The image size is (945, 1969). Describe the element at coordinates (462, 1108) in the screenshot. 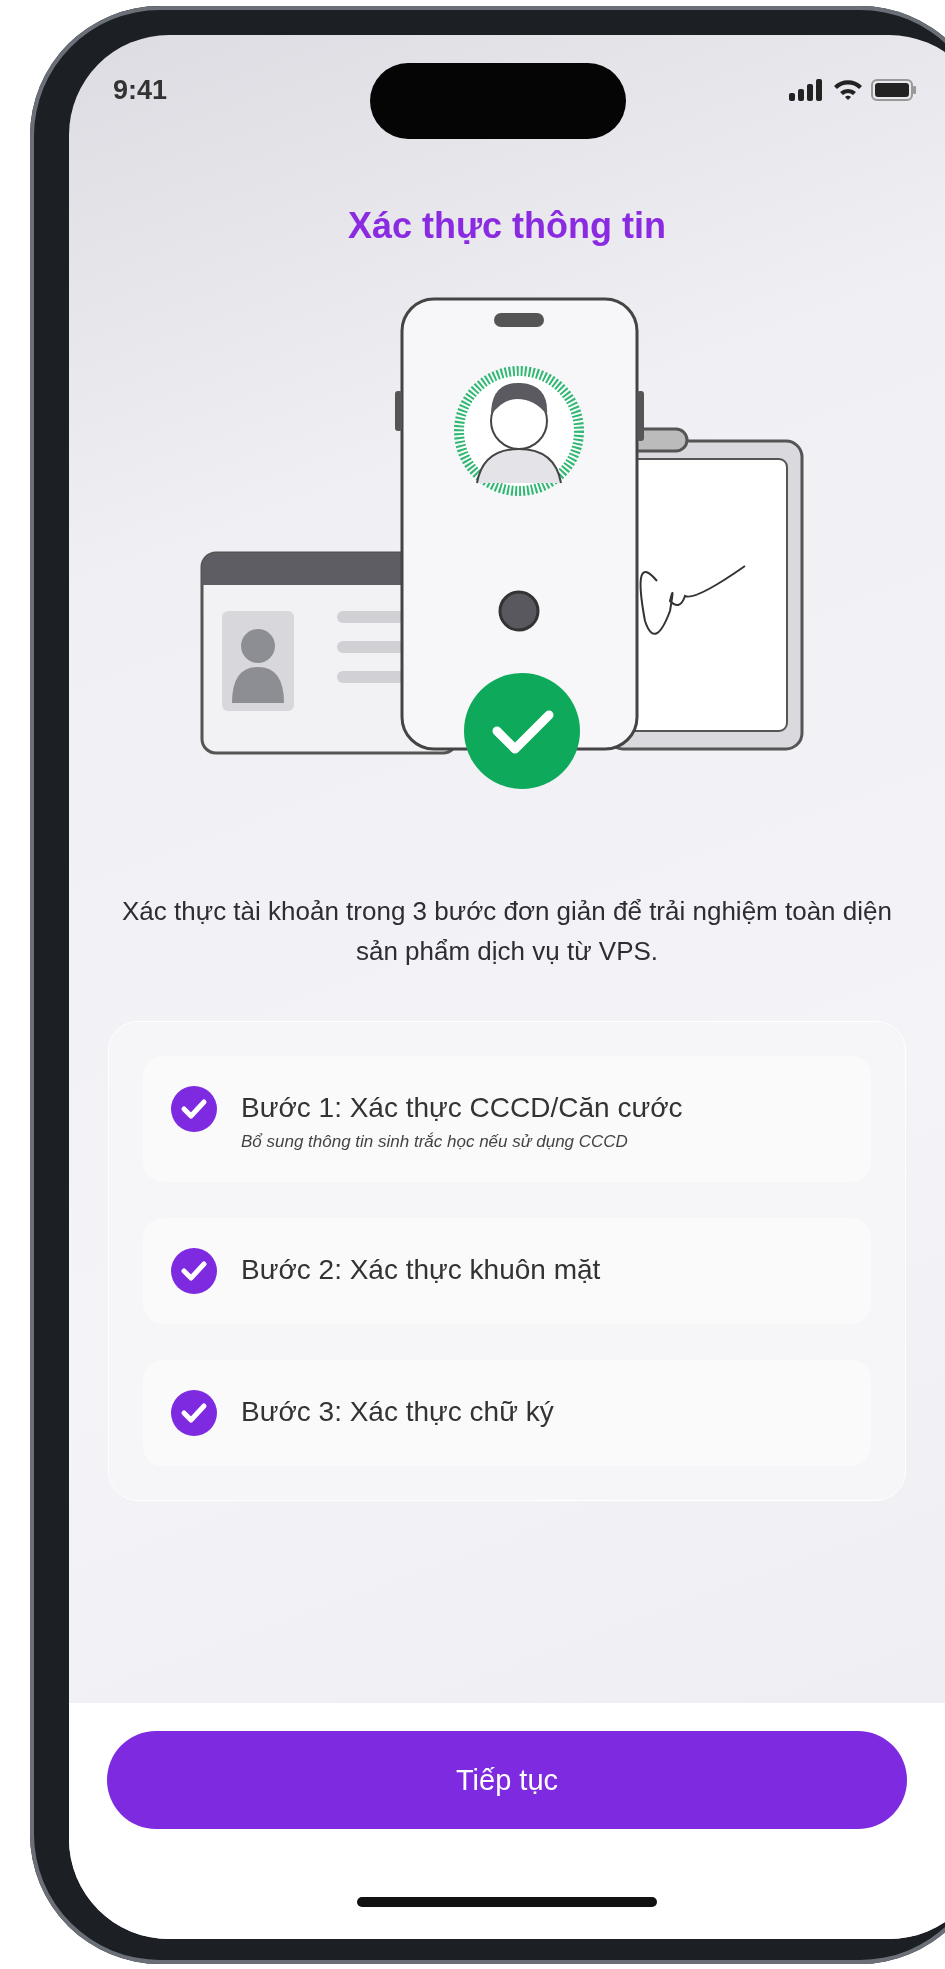

I see `step-title: Bước 1: Xác thực CCCD/Căn cước` at that location.